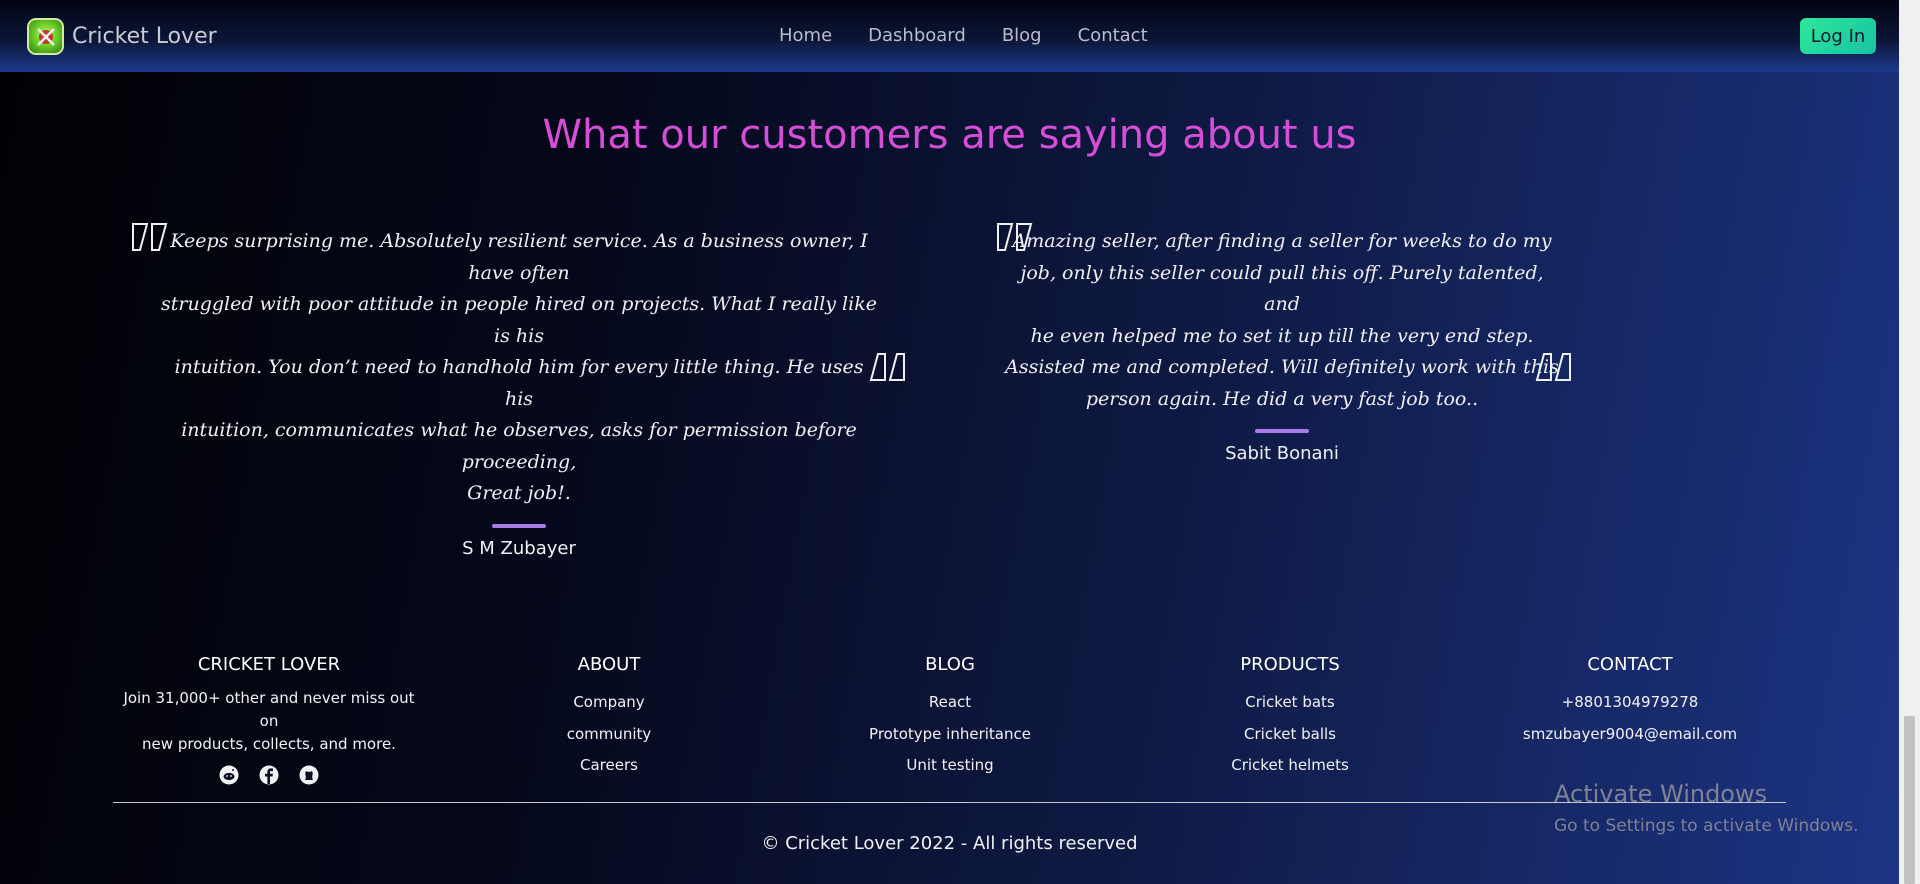 This screenshot has width=1920, height=884. Describe the element at coordinates (1282, 453) in the screenshot. I see `reviewer-name: Sabit Bonani` at that location.